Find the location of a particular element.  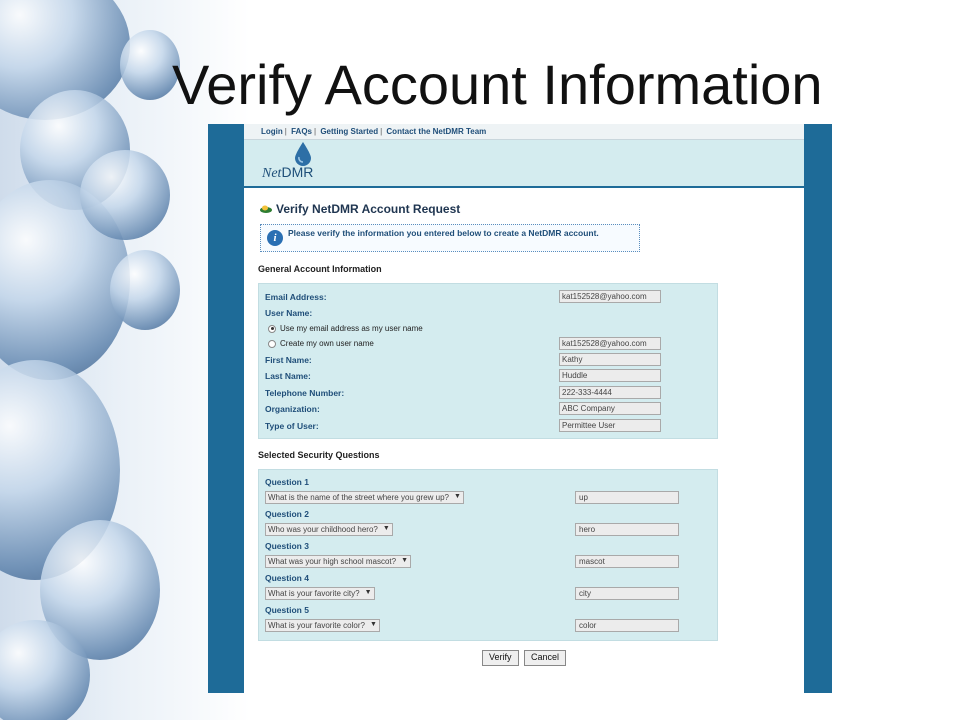

wave-icon is located at coordinates (266, 209).